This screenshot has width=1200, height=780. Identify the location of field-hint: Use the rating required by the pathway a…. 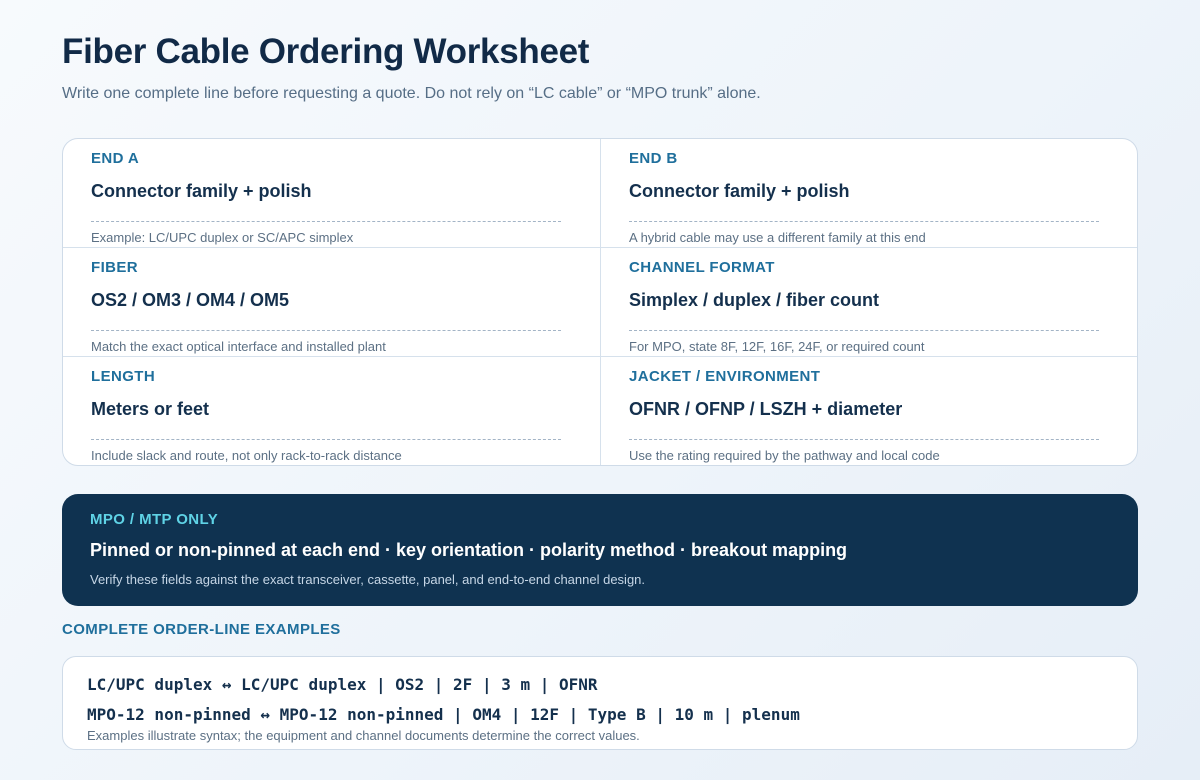
(784, 455).